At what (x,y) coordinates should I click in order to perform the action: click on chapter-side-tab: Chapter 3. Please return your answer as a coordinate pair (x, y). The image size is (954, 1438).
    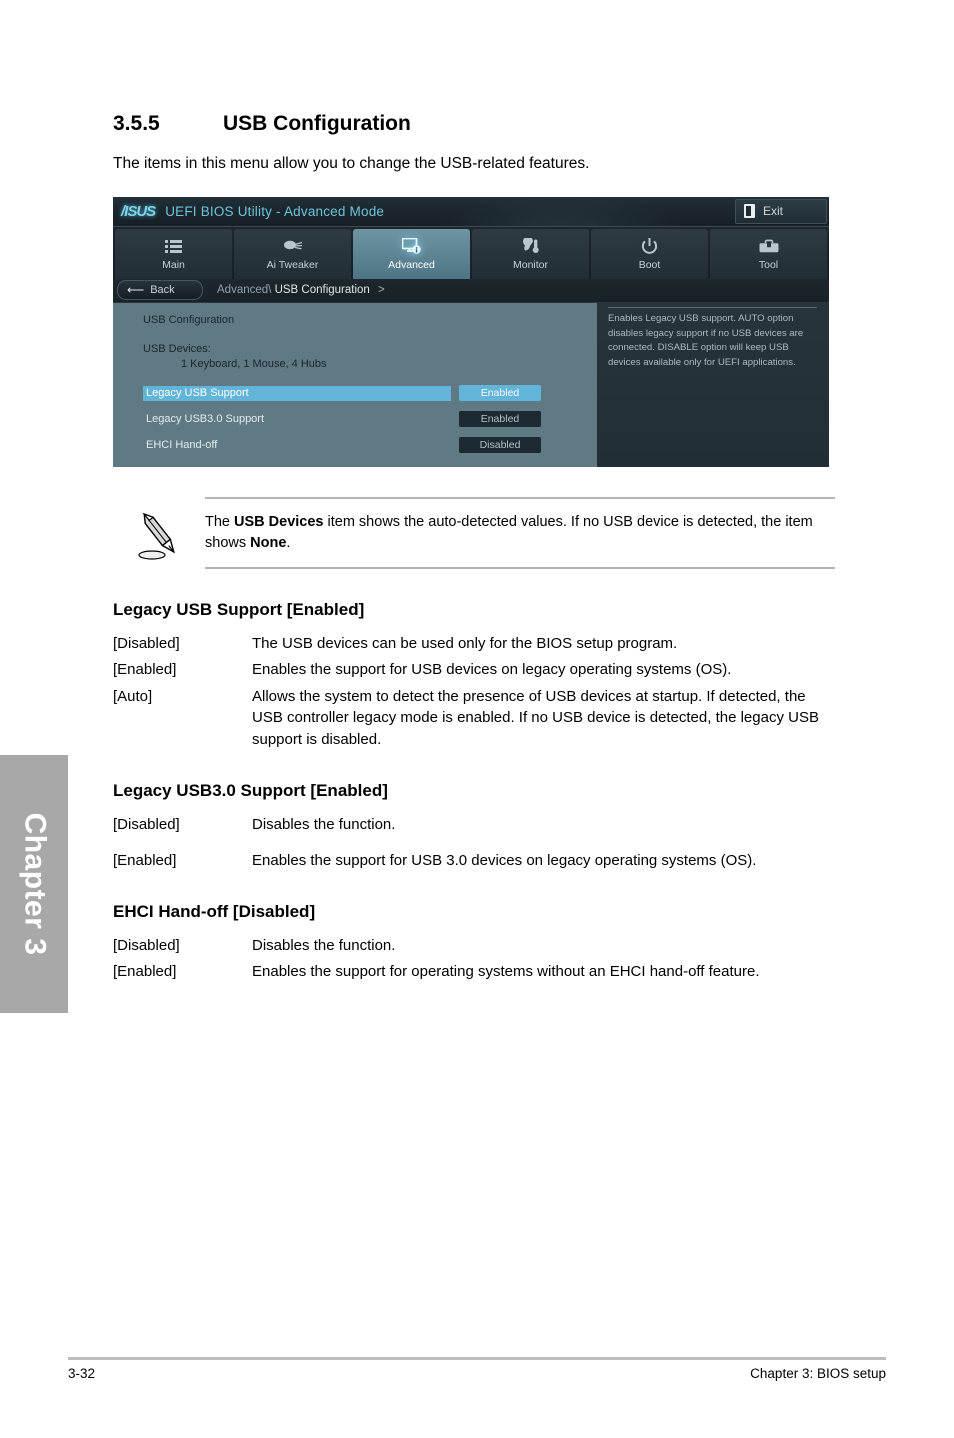
    Looking at the image, I should click on (34, 884).